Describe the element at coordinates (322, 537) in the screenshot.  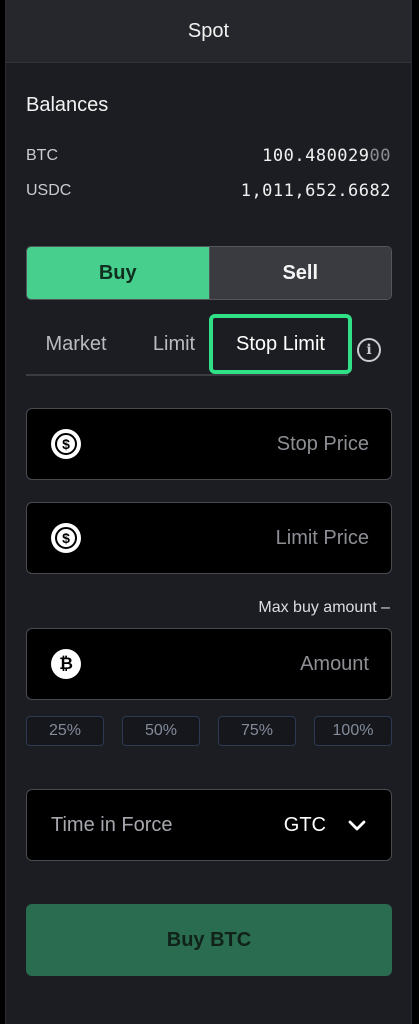
I see `limit-price-placeholder: Limit Price` at that location.